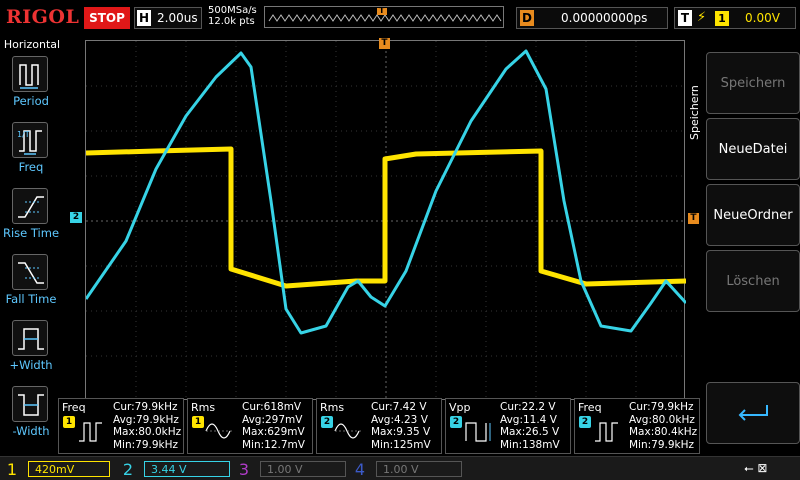  Describe the element at coordinates (31, 167) in the screenshot. I see `measure-label-freq: Freq` at that location.